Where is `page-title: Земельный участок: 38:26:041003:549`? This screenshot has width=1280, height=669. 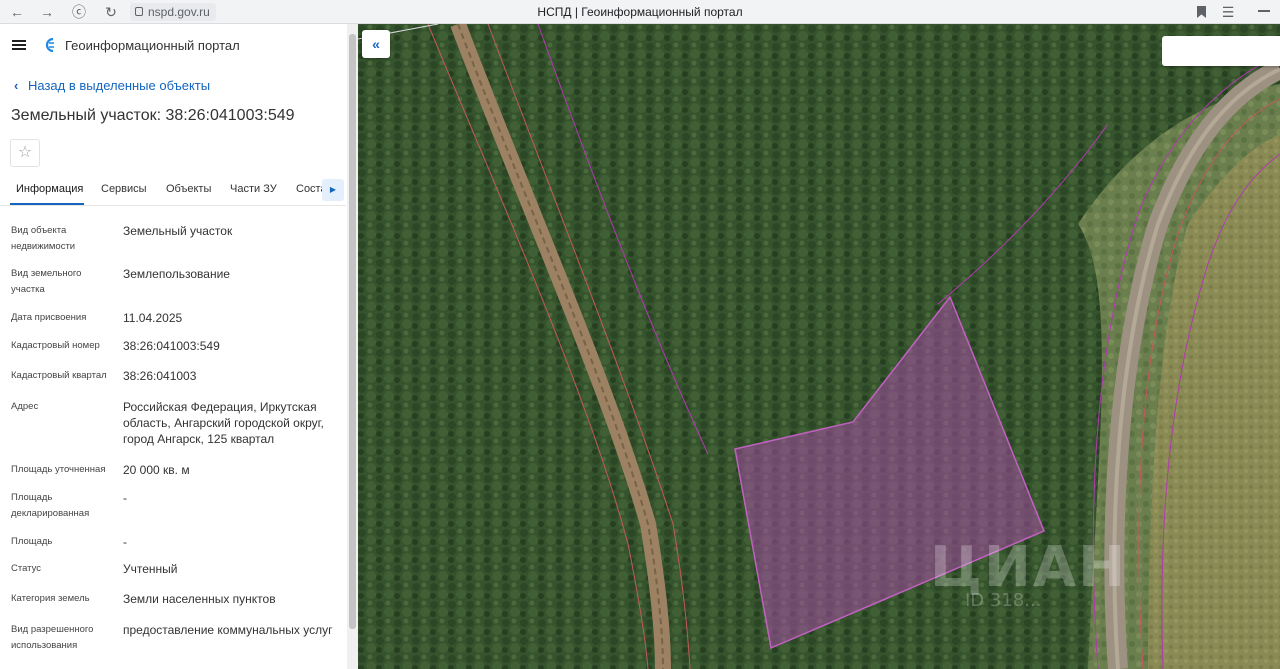
page-title: Земельный участок: 38:26:041003:549 is located at coordinates (153, 115).